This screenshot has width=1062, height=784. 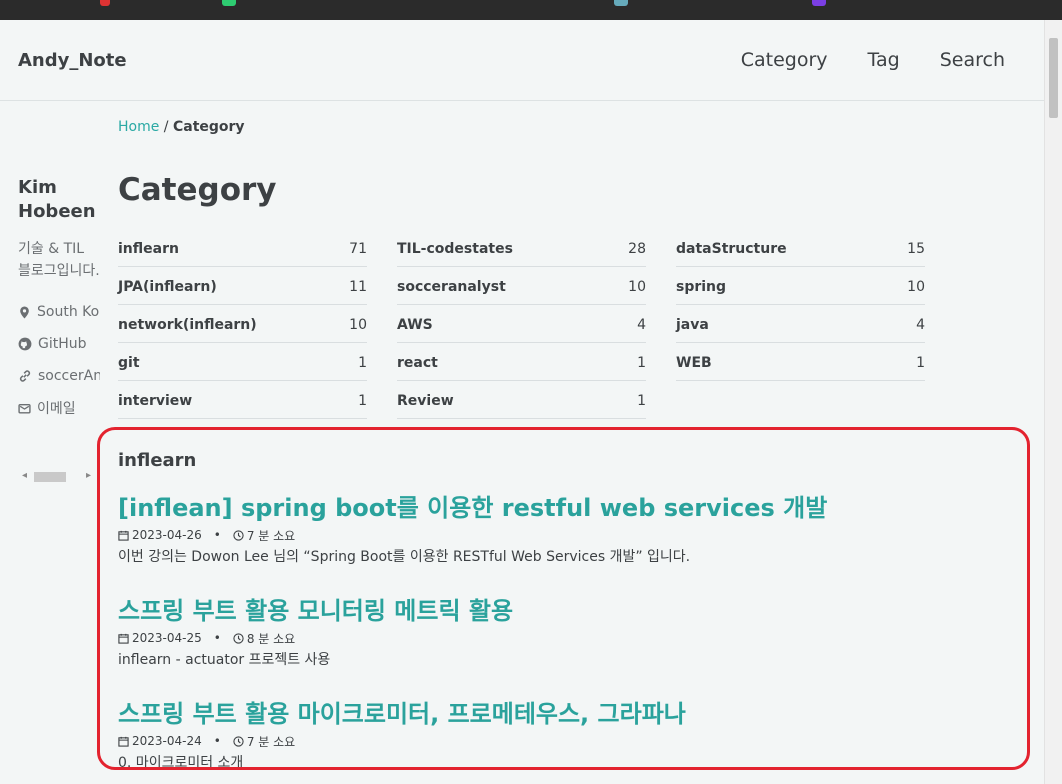 I want to click on site-title: Andy_Note, so click(x=72, y=60).